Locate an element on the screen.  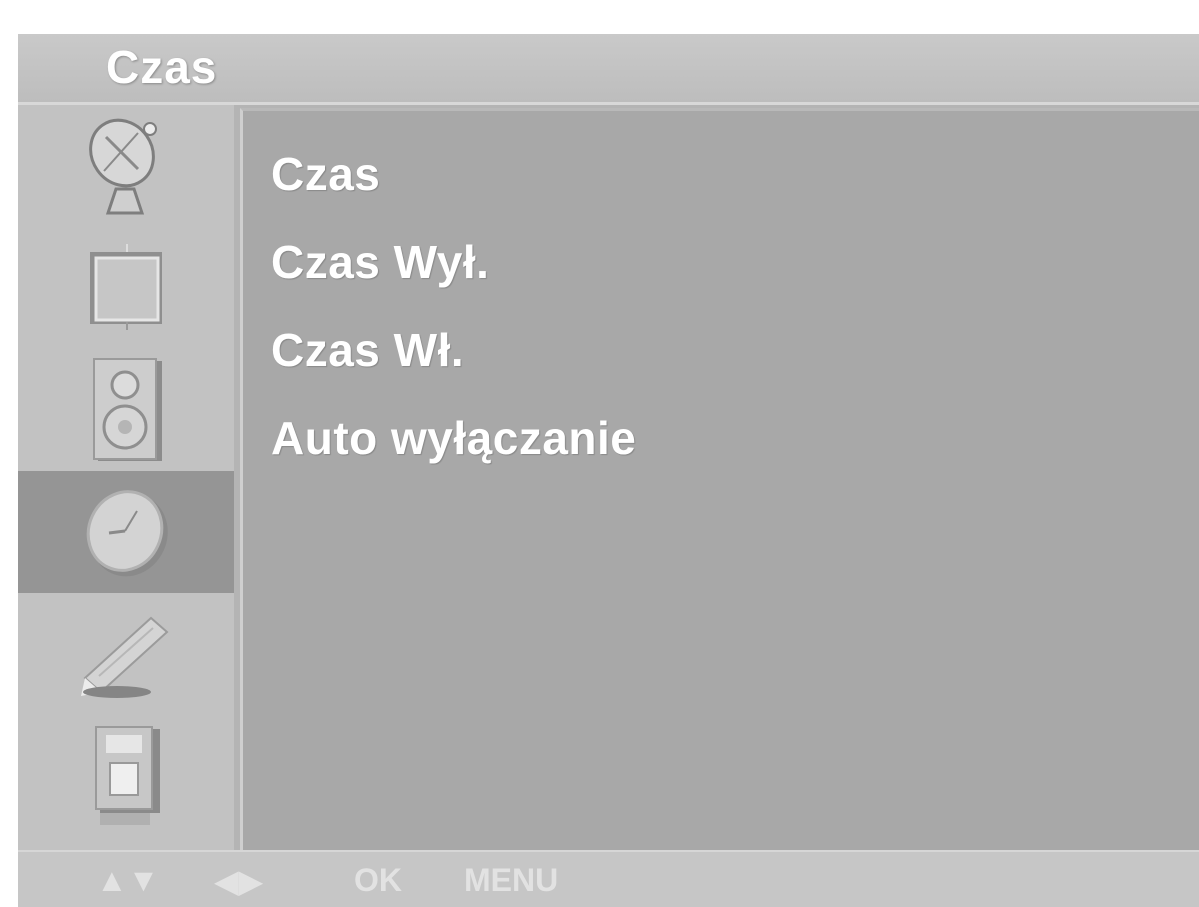
menu-item-time: Czas is located at coordinates (325, 174).